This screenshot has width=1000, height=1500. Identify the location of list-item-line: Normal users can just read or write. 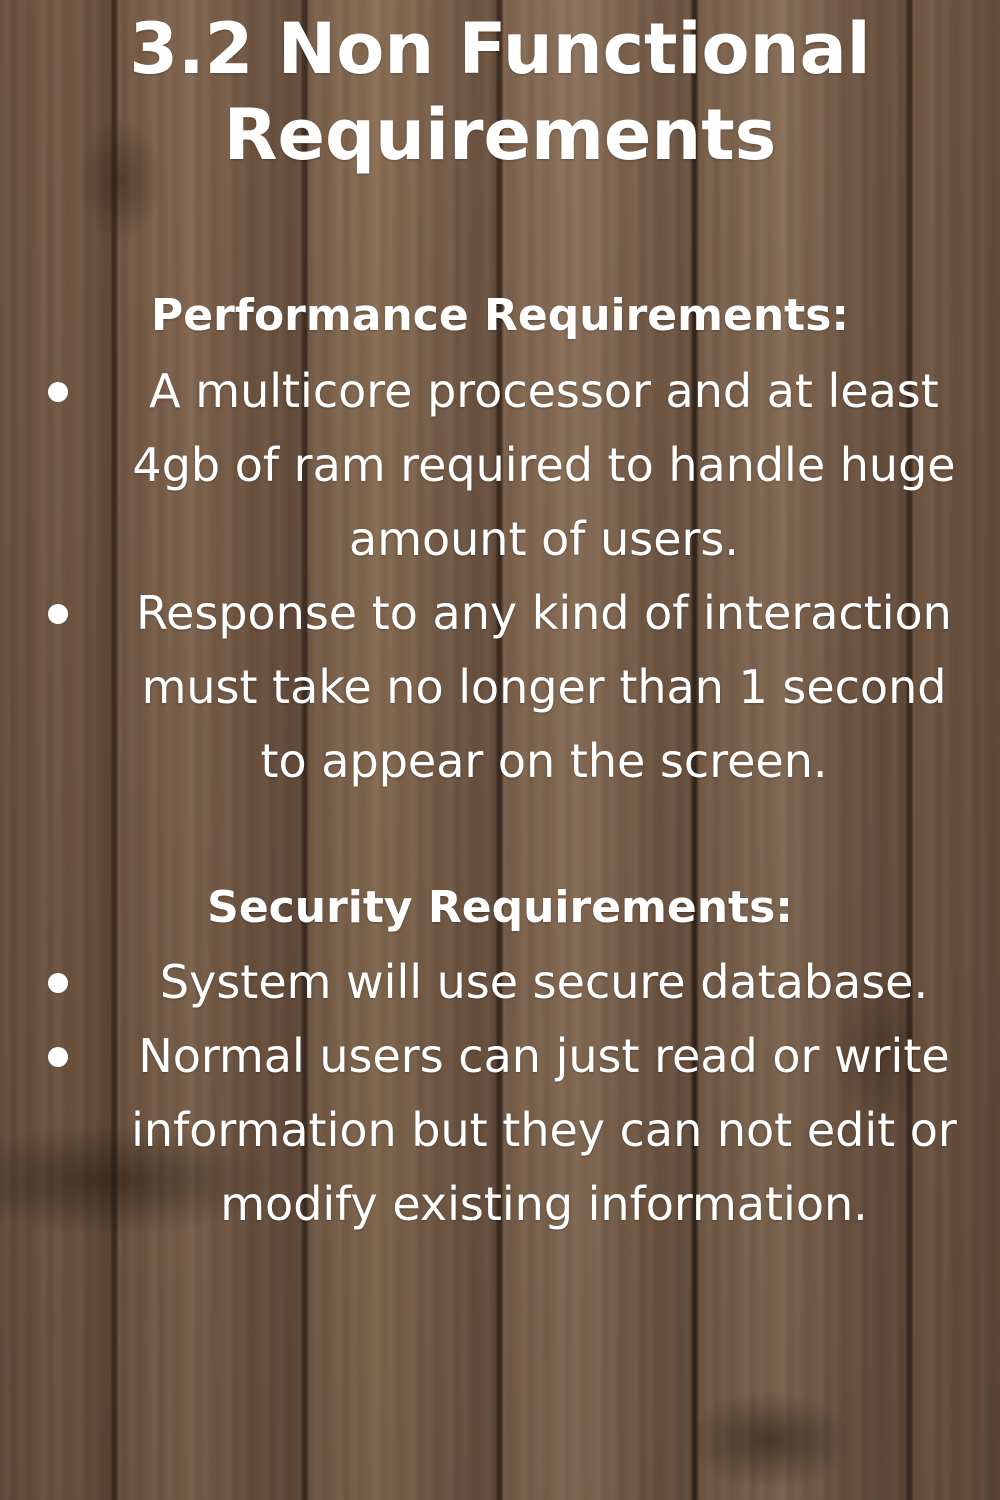
(544, 1056).